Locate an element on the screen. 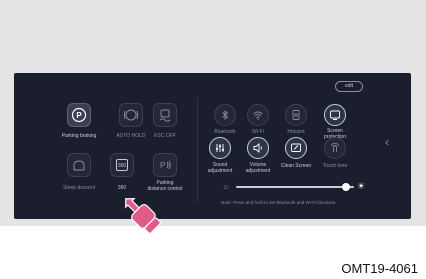  hotspot-toggle is located at coordinates (296, 115).